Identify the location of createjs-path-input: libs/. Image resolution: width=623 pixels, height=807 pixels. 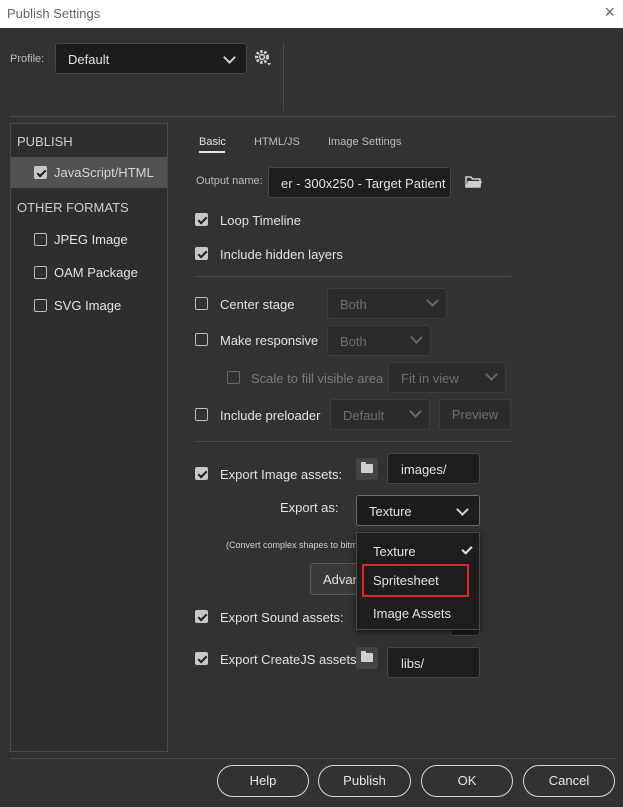
(433, 662).